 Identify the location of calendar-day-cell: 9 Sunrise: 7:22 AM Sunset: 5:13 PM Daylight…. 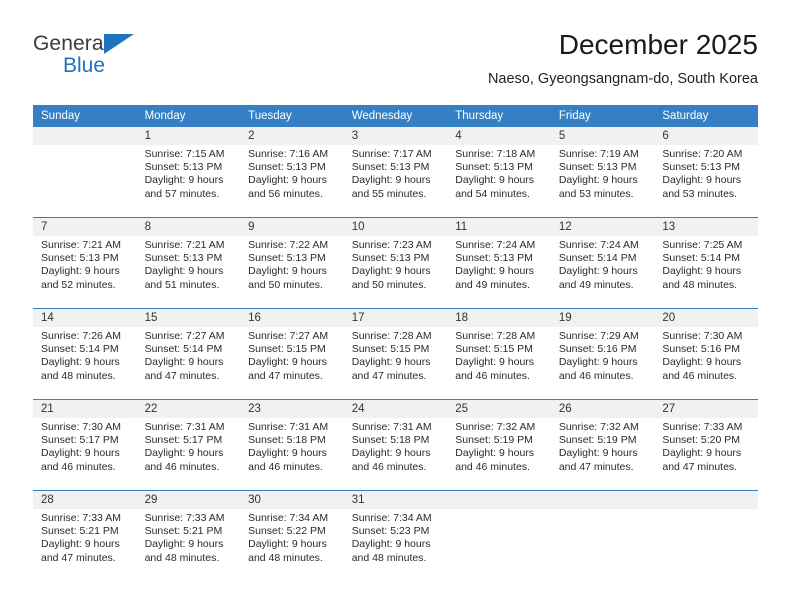
(292, 263).